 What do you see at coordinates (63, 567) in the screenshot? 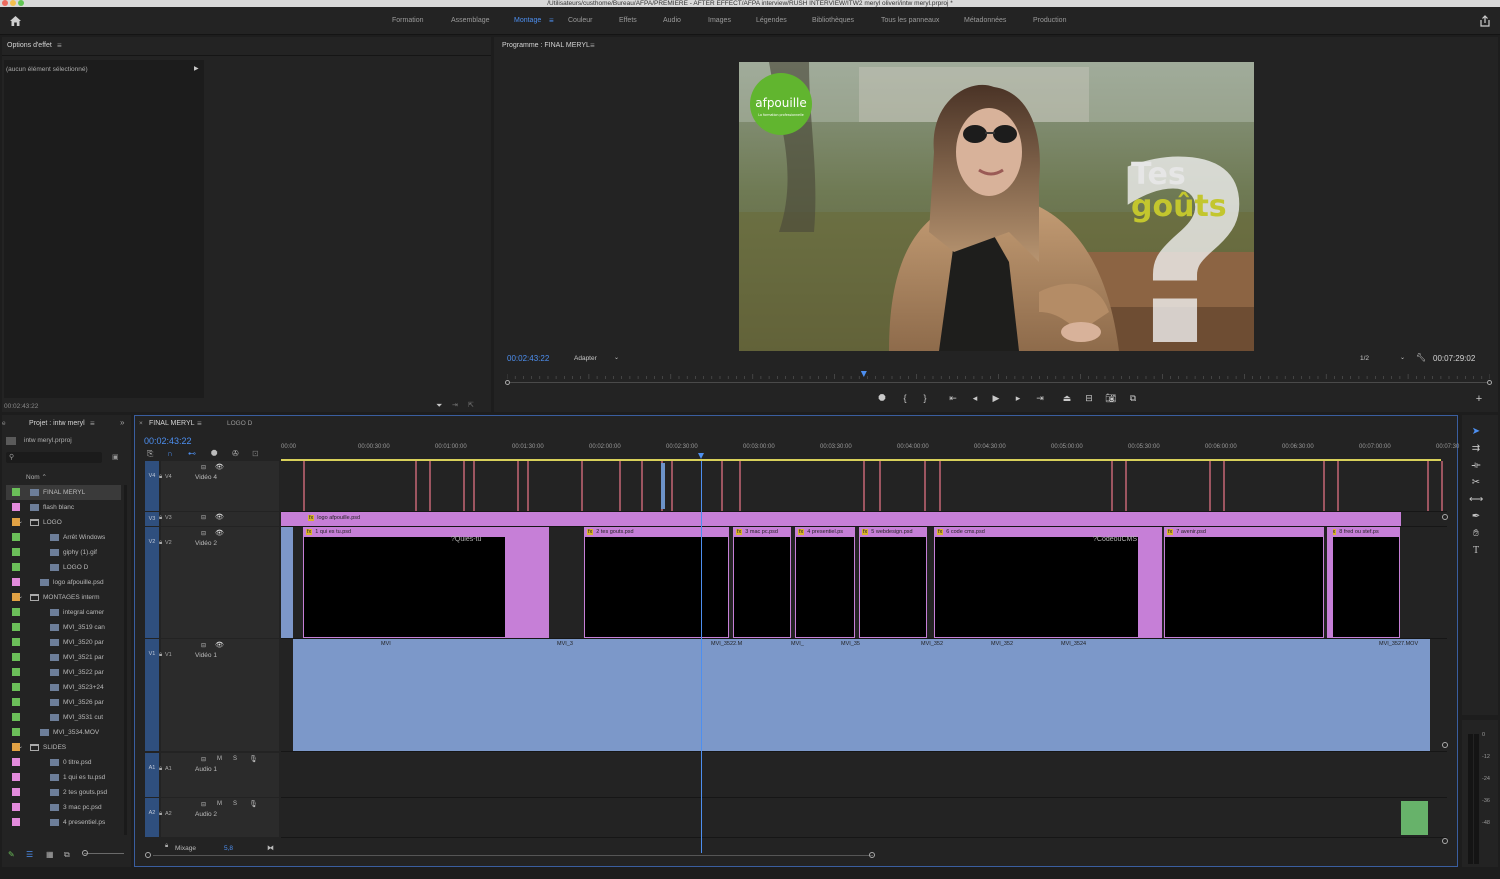
I see `project-list-item: LOGO D` at bounding box center [63, 567].